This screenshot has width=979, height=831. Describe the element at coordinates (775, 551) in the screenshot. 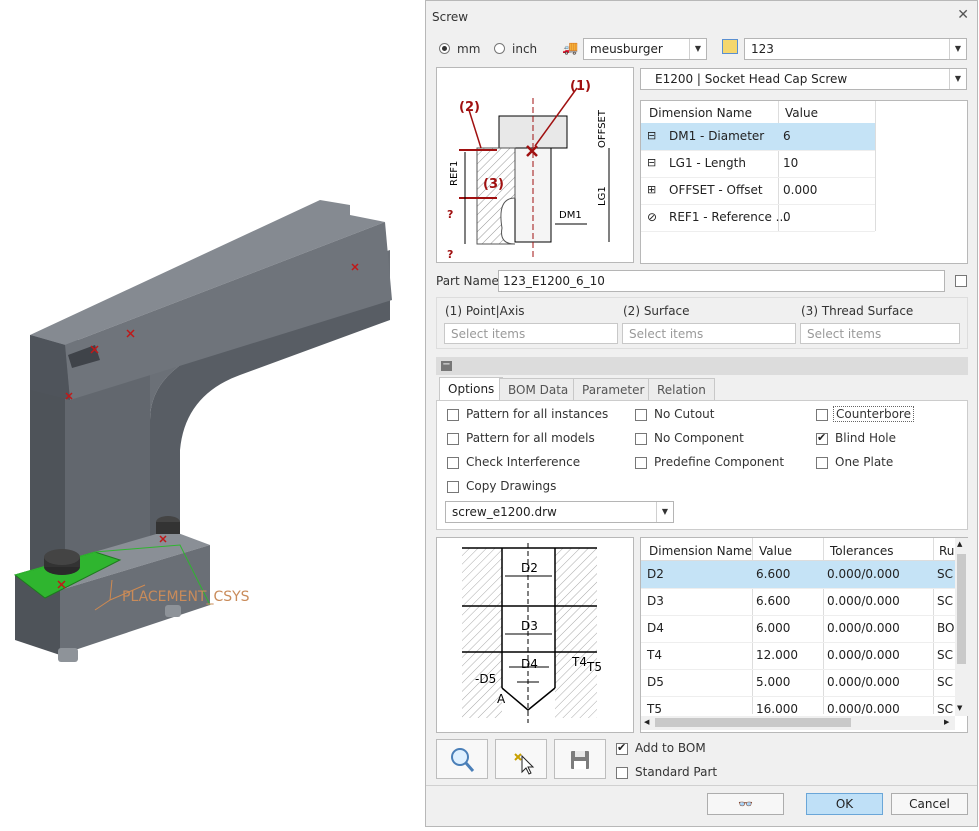

I see `col-value: Value` at that location.